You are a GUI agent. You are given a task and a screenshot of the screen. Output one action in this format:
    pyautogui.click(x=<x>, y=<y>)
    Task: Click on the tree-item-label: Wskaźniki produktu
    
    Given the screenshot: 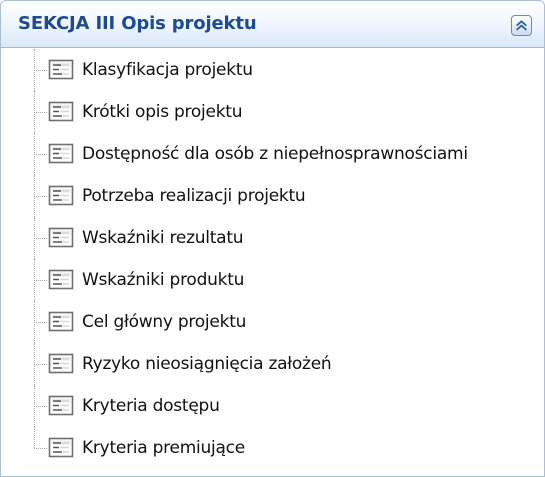 What is the action you would take?
    pyautogui.click(x=163, y=280)
    